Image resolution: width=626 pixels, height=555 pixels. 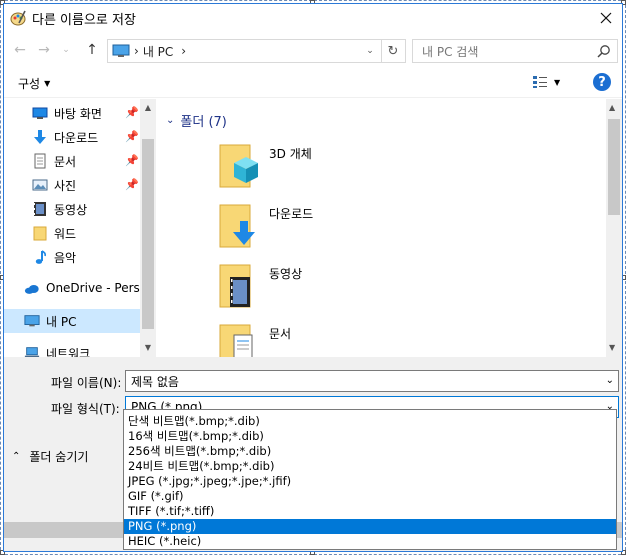 What do you see at coordinates (235, 286) in the screenshot?
I see `videos-folder-icon` at bounding box center [235, 286].